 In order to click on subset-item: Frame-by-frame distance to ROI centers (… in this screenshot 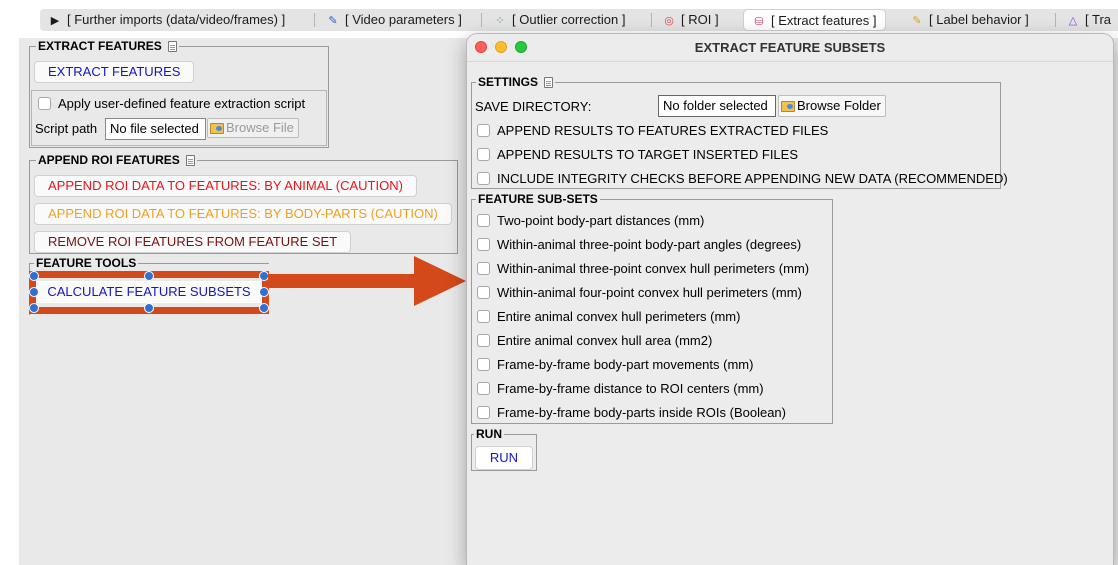, I will do `click(620, 388)`.